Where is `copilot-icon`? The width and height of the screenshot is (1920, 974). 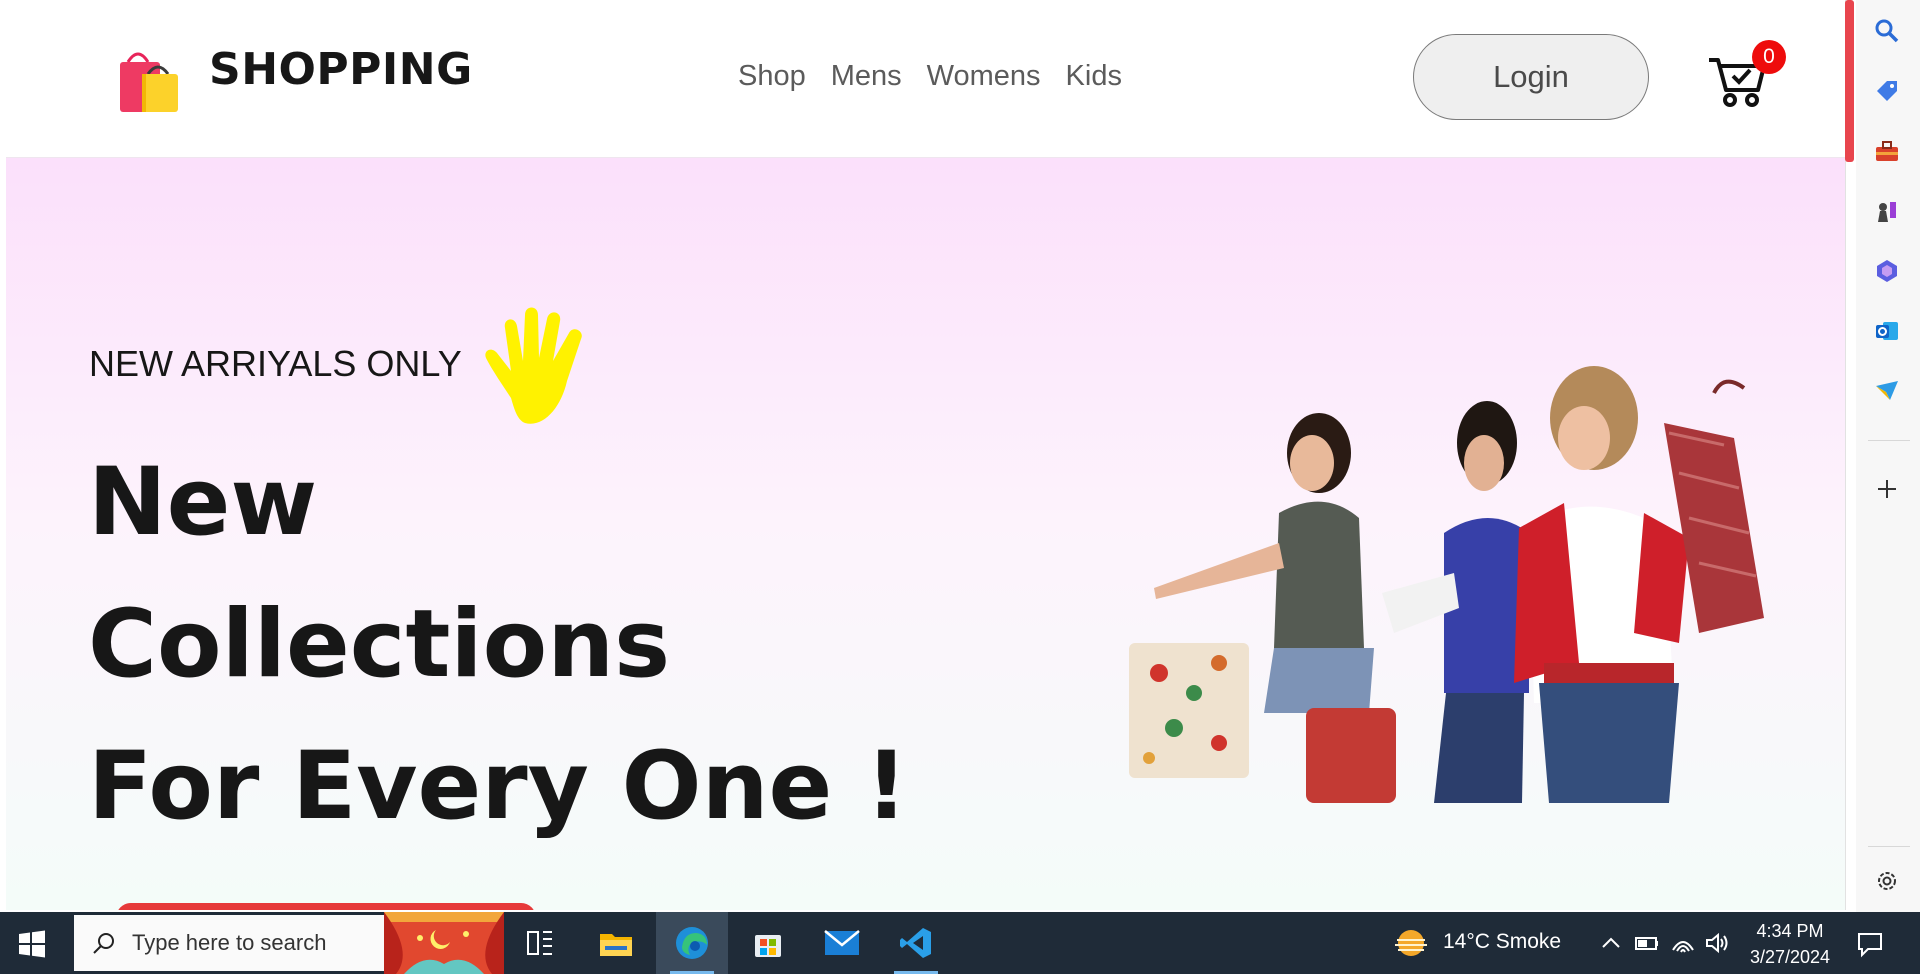 copilot-icon is located at coordinates (1887, 271).